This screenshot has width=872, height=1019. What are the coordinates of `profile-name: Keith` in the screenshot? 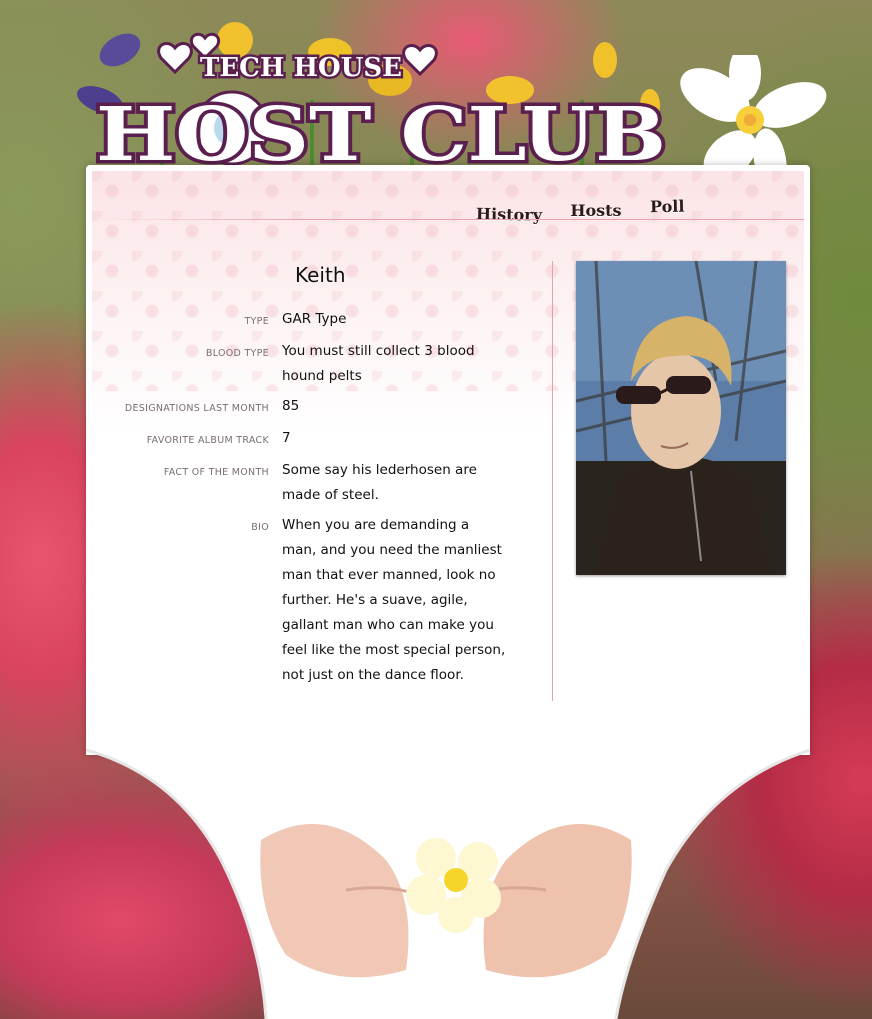 It's located at (320, 275).